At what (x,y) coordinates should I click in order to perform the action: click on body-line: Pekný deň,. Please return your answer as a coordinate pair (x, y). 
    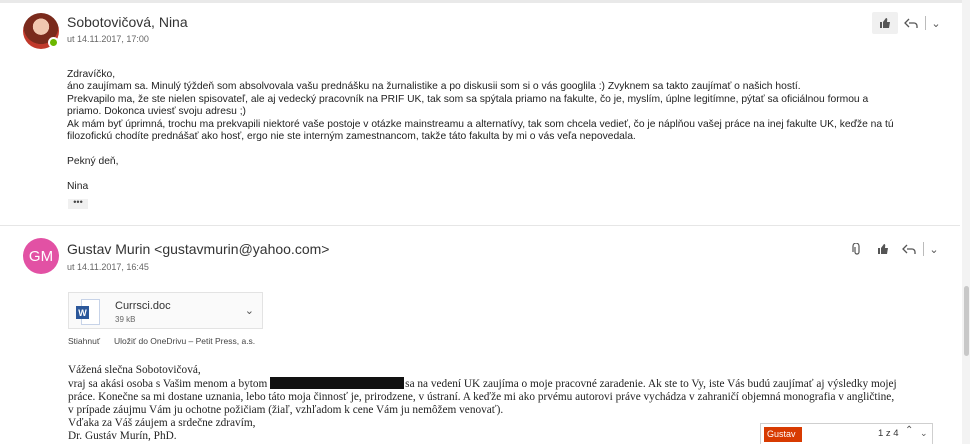
    Looking at the image, I should click on (93, 161).